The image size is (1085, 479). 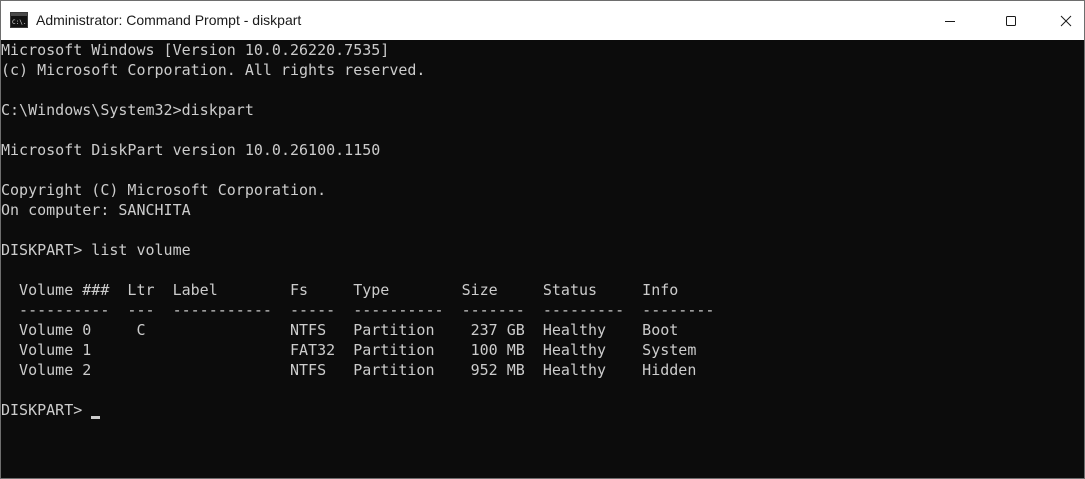 I want to click on cmd-app-icon: C:\., so click(x=19, y=20).